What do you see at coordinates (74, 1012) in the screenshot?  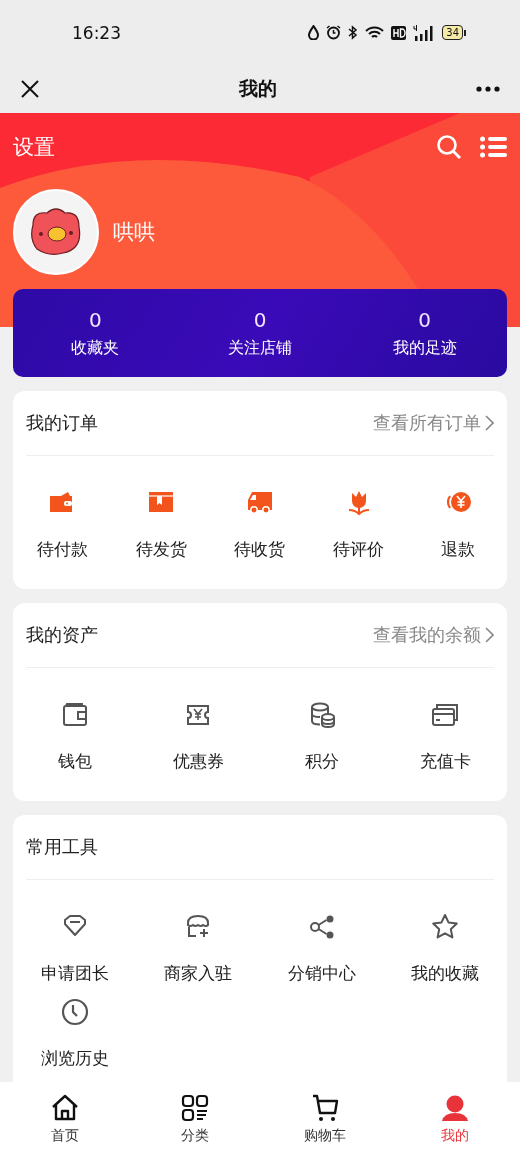 I see `clock-icon` at bounding box center [74, 1012].